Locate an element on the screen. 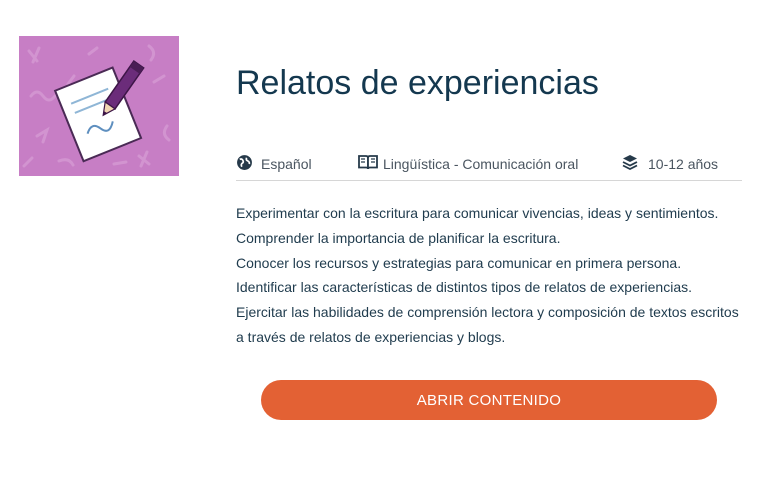  subject-label: Lingüística - Comunicación oral is located at coordinates (481, 163).